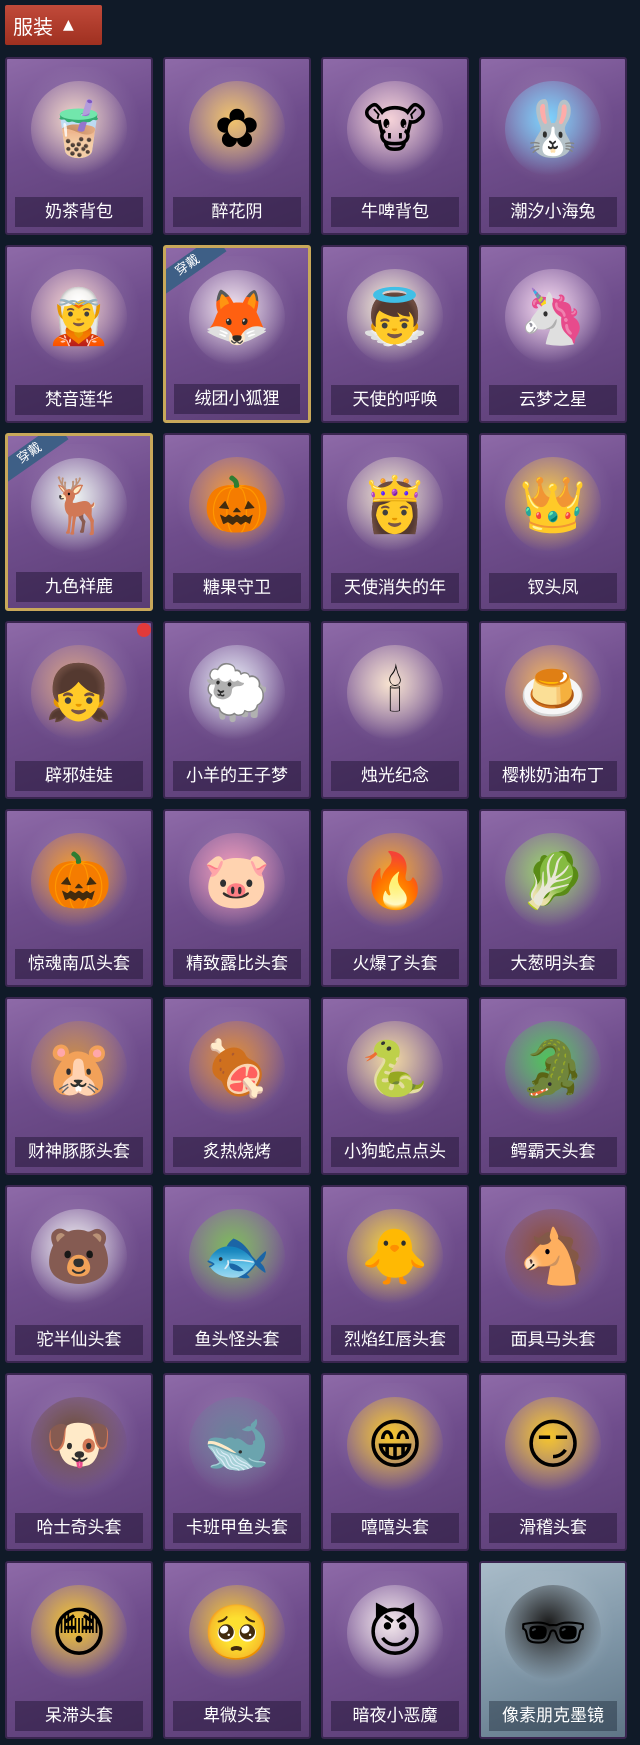 The width and height of the screenshot is (640, 1745). I want to click on outfit-name: 面具马头套, so click(553, 1340).